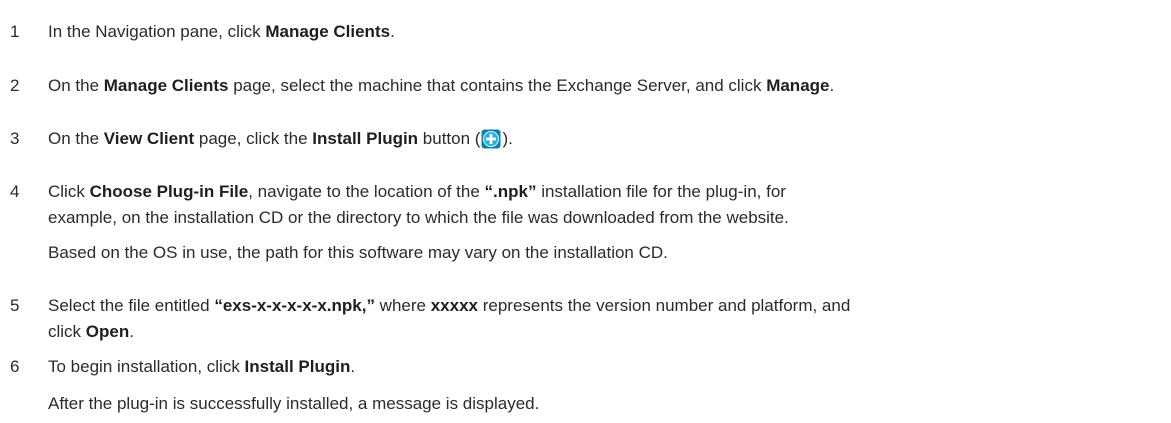  Describe the element at coordinates (510, 191) in the screenshot. I see `file-name: “.npk”` at that location.